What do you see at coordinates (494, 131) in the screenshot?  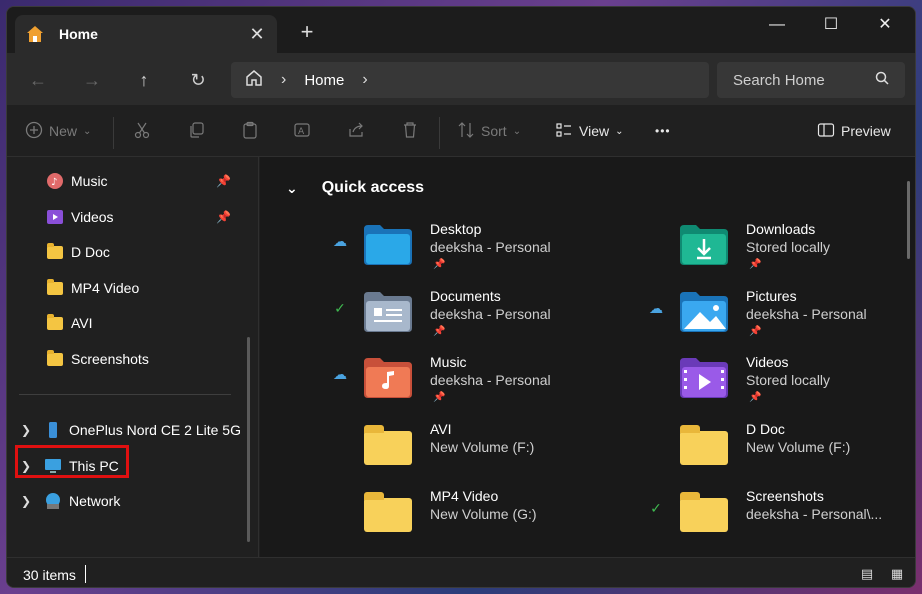 I see `sort-label: Sort` at bounding box center [494, 131].